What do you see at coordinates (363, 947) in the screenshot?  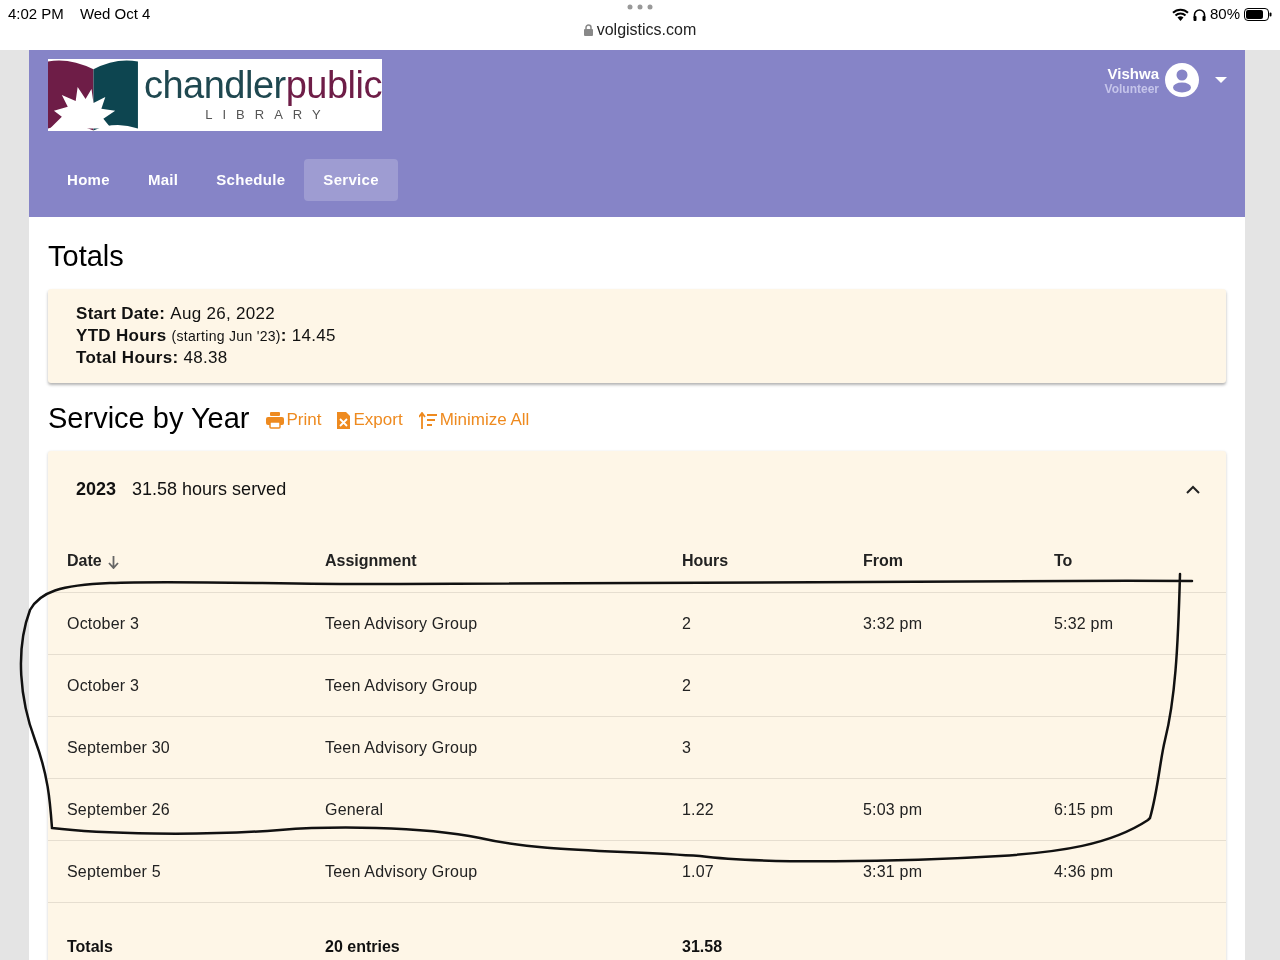 I see `totals-cell-text: 20 entries` at bounding box center [363, 947].